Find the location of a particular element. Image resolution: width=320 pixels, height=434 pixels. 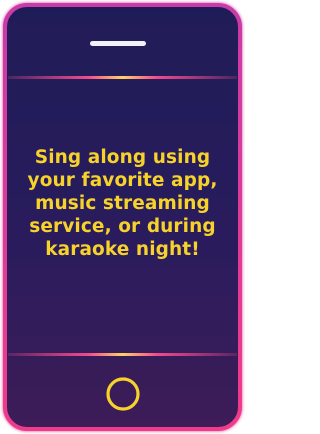

speaker-slot-icon is located at coordinates (118, 43).